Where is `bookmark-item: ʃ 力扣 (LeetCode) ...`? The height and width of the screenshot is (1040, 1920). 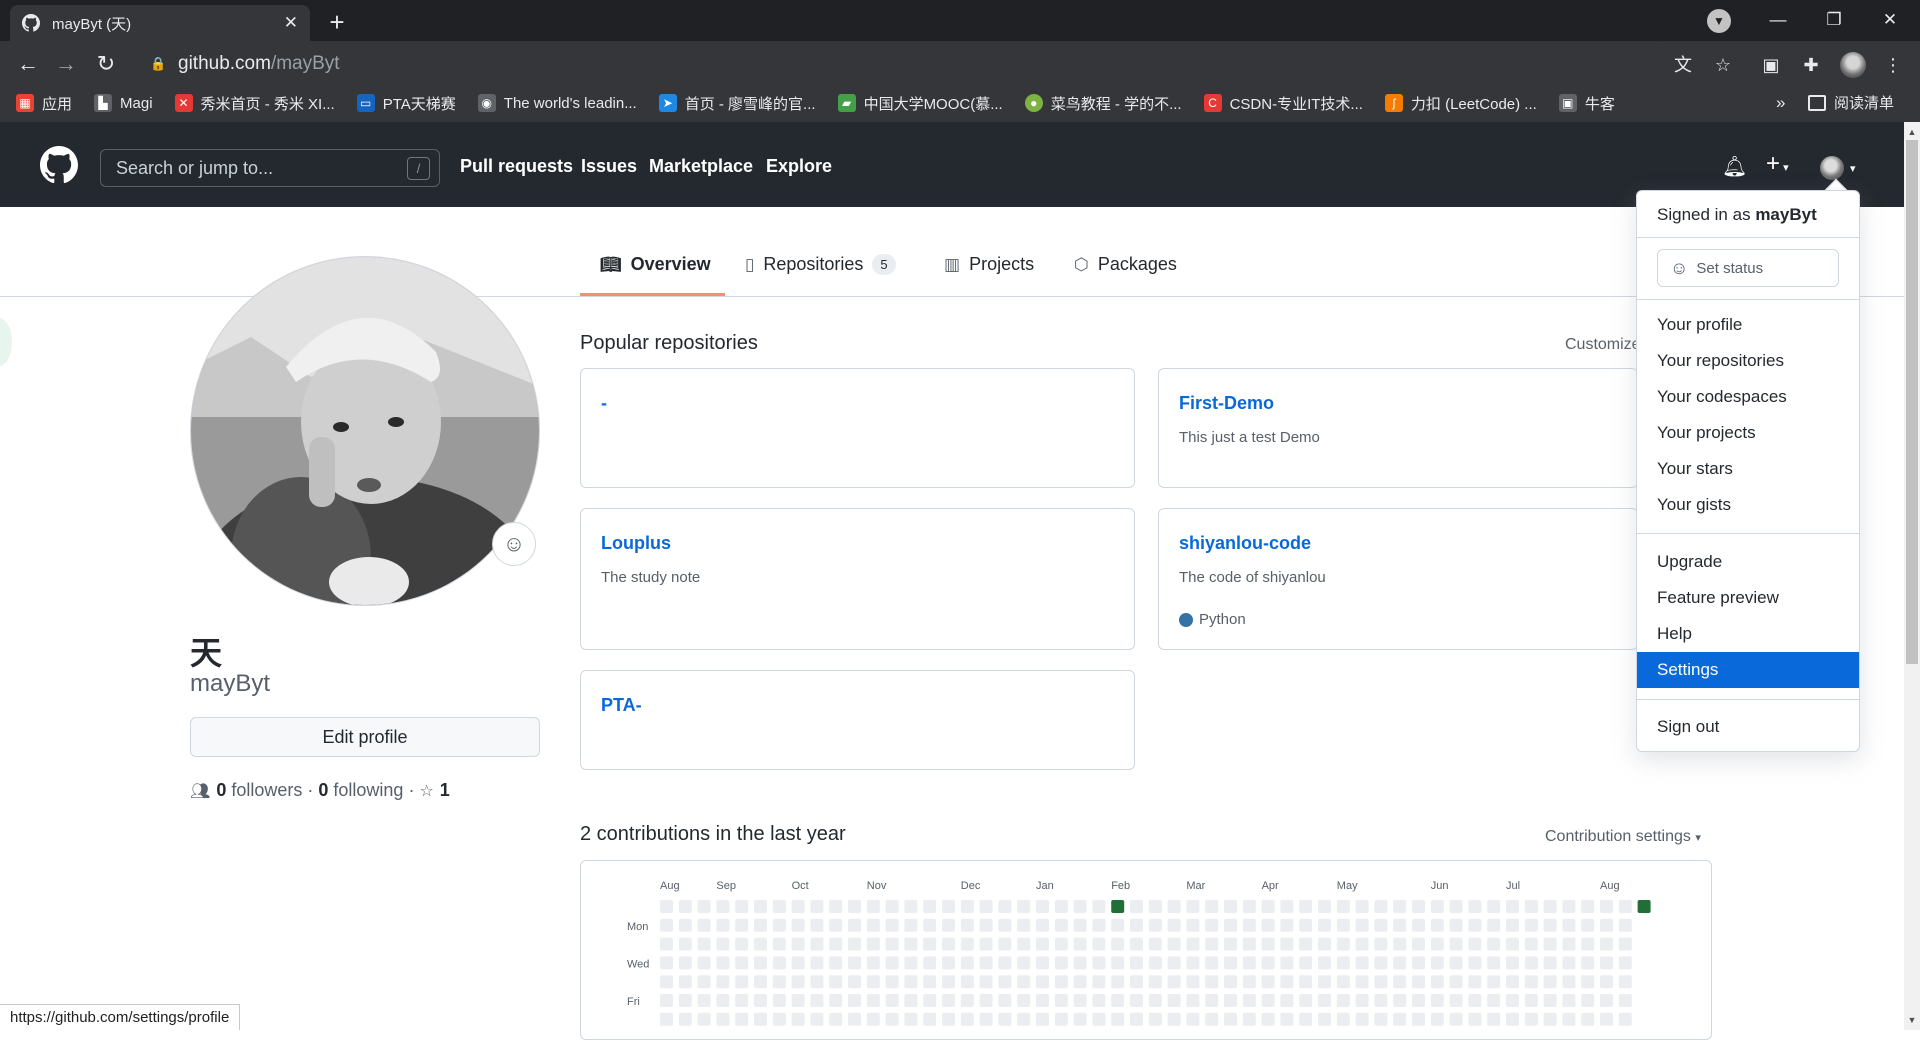 bookmark-item: ʃ 力扣 (LeetCode) ... is located at coordinates (1460, 103).